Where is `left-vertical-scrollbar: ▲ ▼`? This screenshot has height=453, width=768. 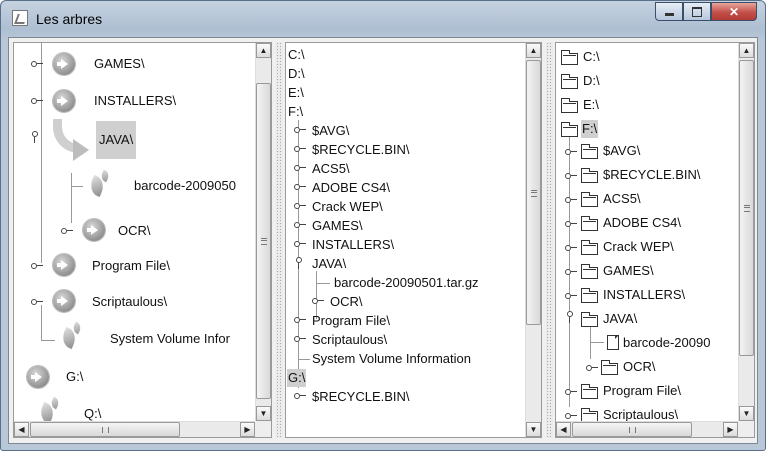
left-vertical-scrollbar: ▲ ▼ is located at coordinates (263, 232).